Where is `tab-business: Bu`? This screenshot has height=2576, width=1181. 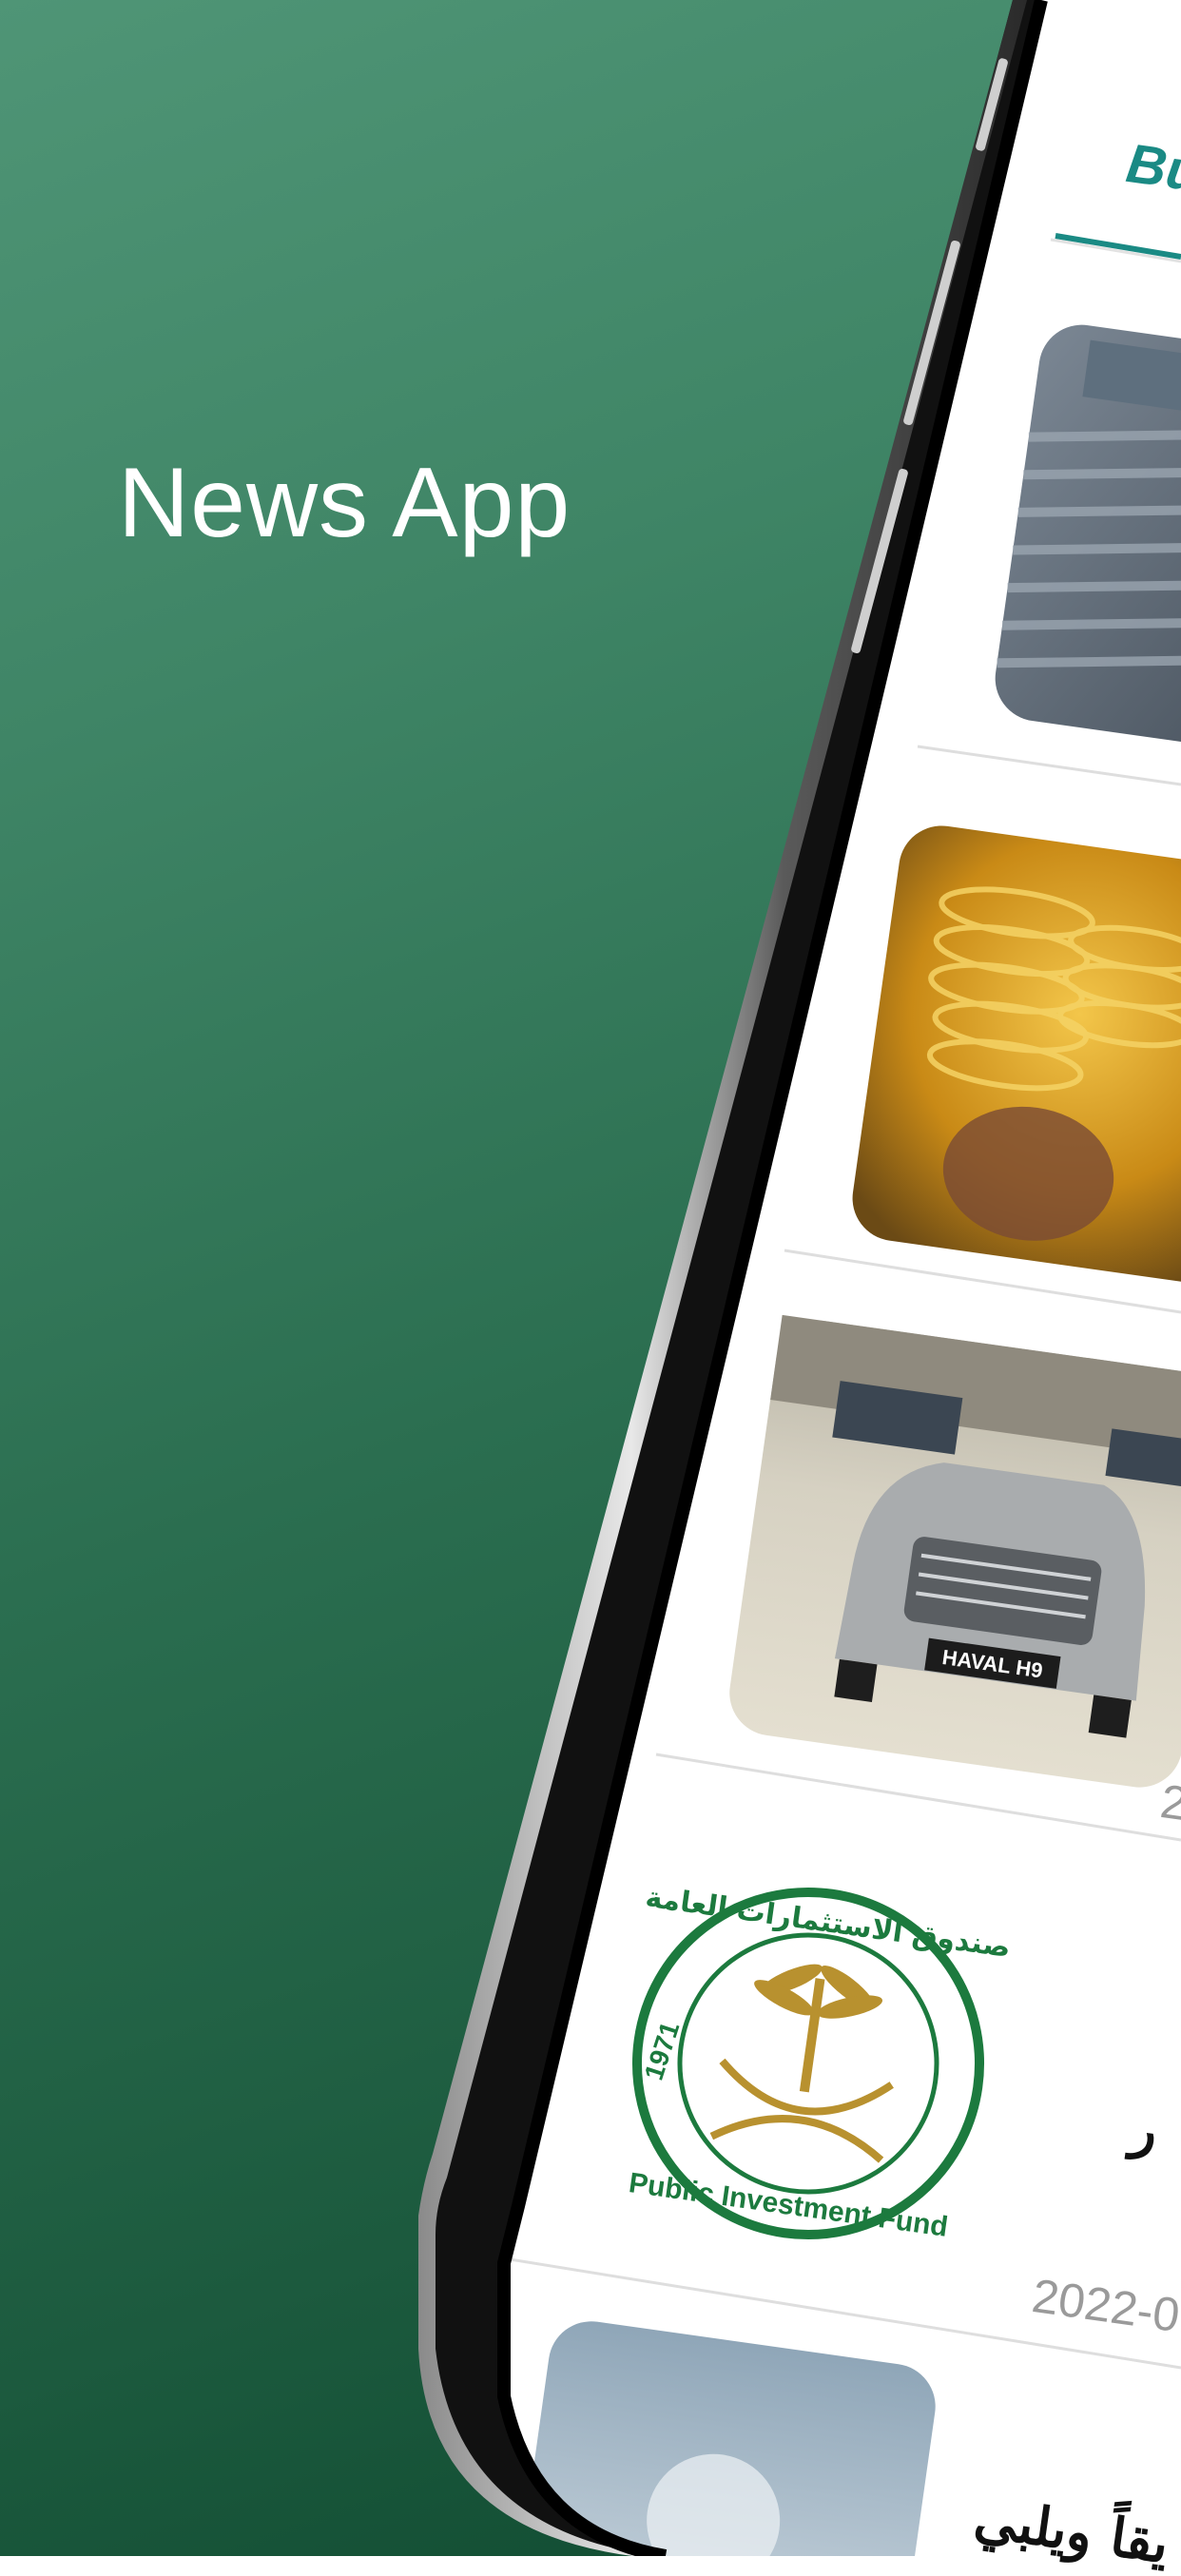 tab-business: Bu is located at coordinates (1152, 167).